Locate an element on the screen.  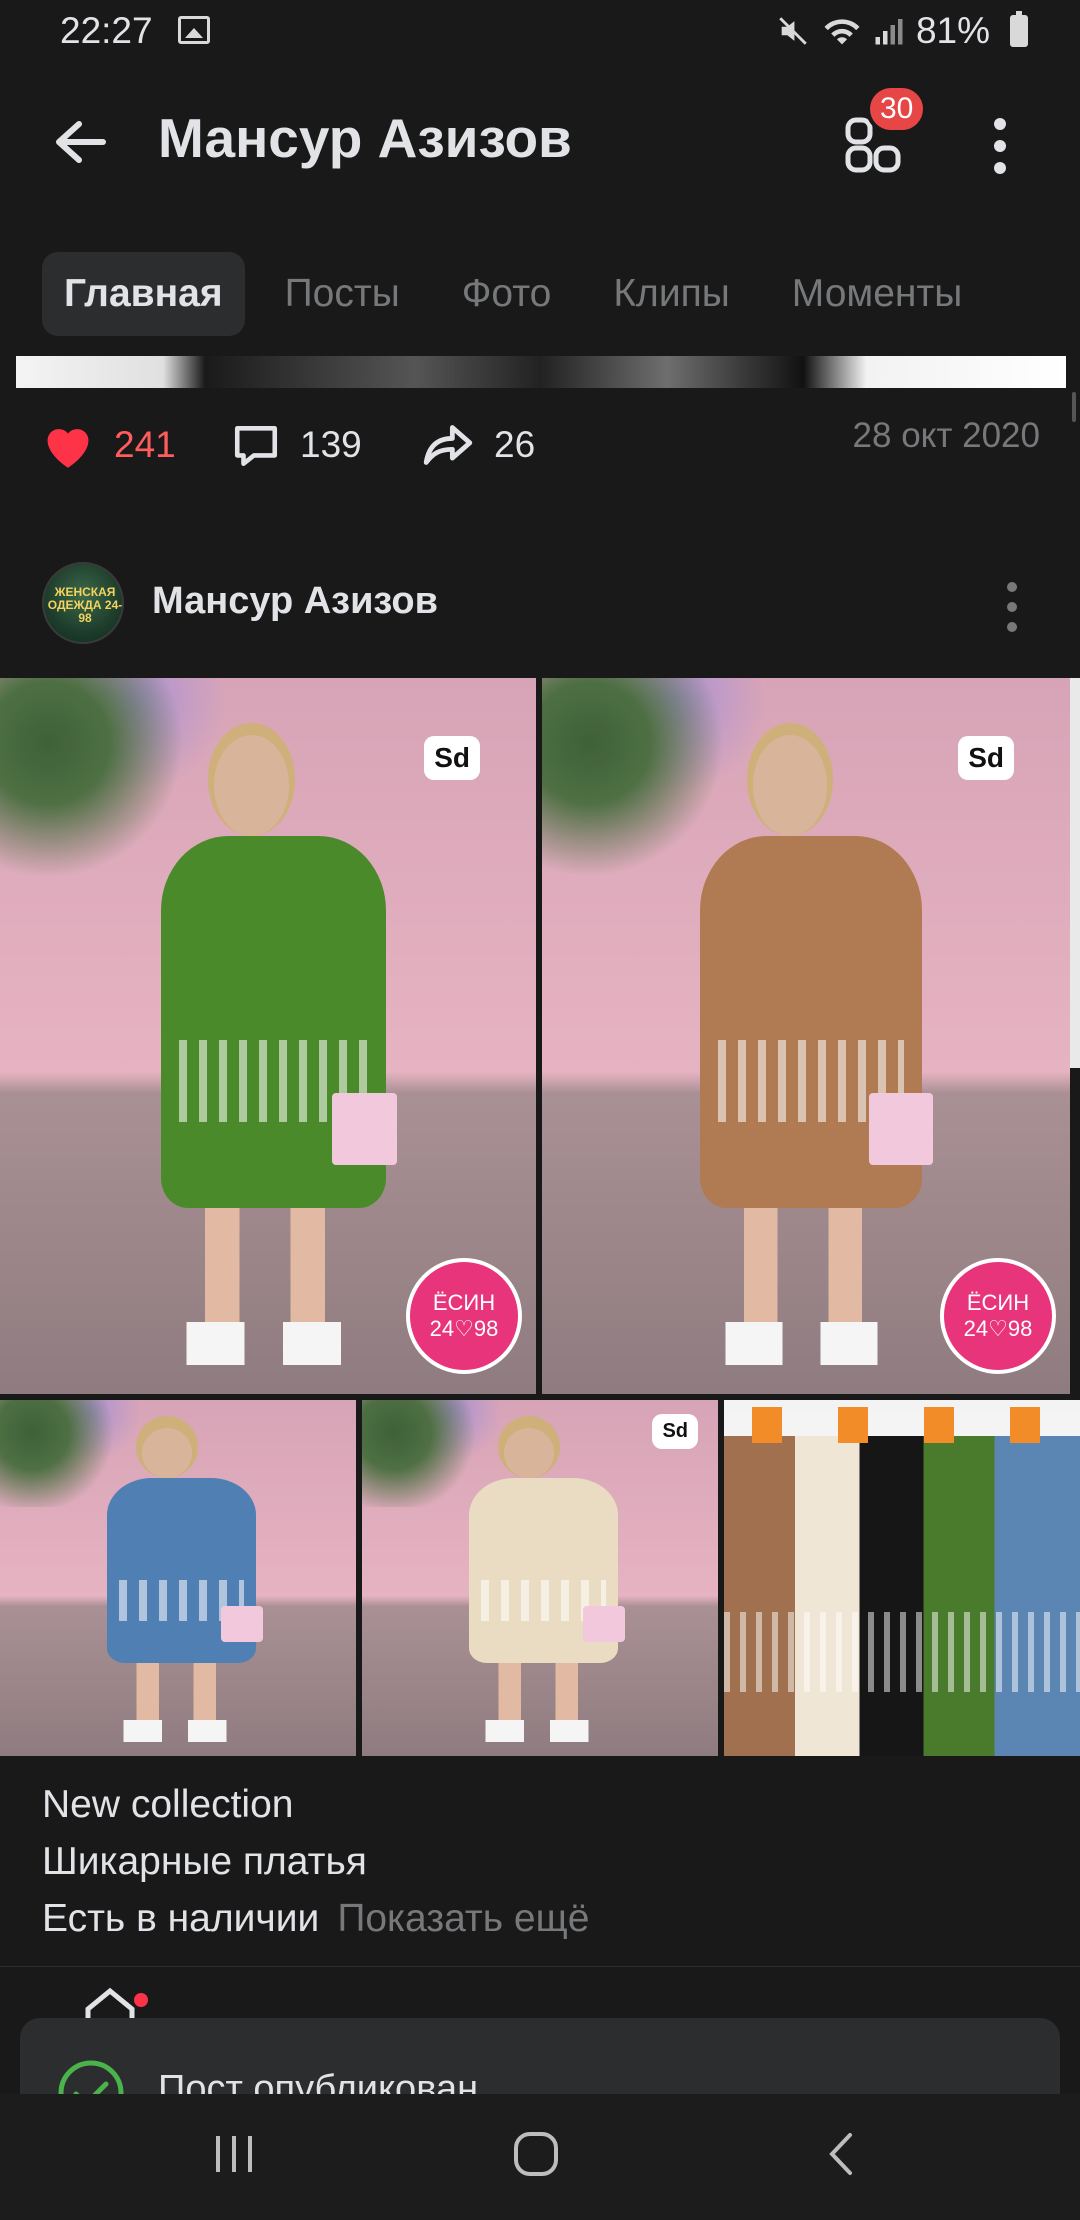
post-author: Мансур Азизов is located at coordinates (295, 601).